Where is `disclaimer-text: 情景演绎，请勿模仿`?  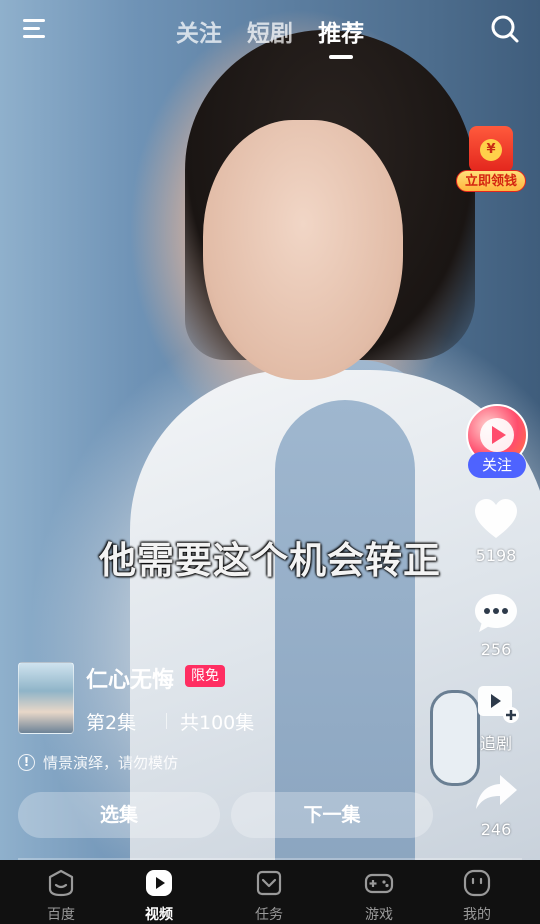
disclaimer-text: 情景演绎，请勿模仿 is located at coordinates (111, 763).